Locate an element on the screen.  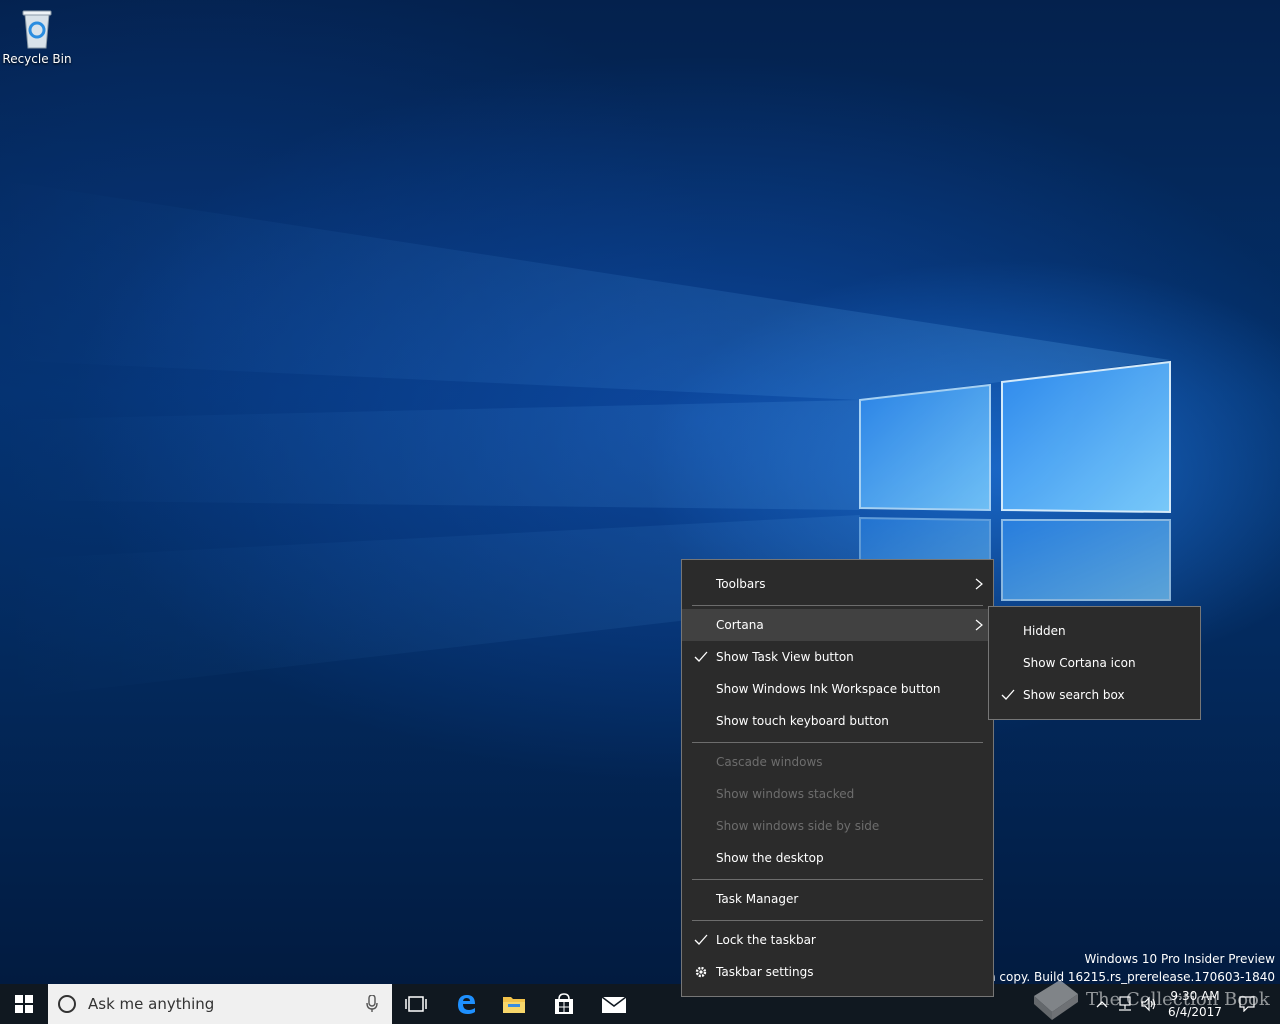
submenu-item-show-search-box: Show search box is located at coordinates (1094, 695).